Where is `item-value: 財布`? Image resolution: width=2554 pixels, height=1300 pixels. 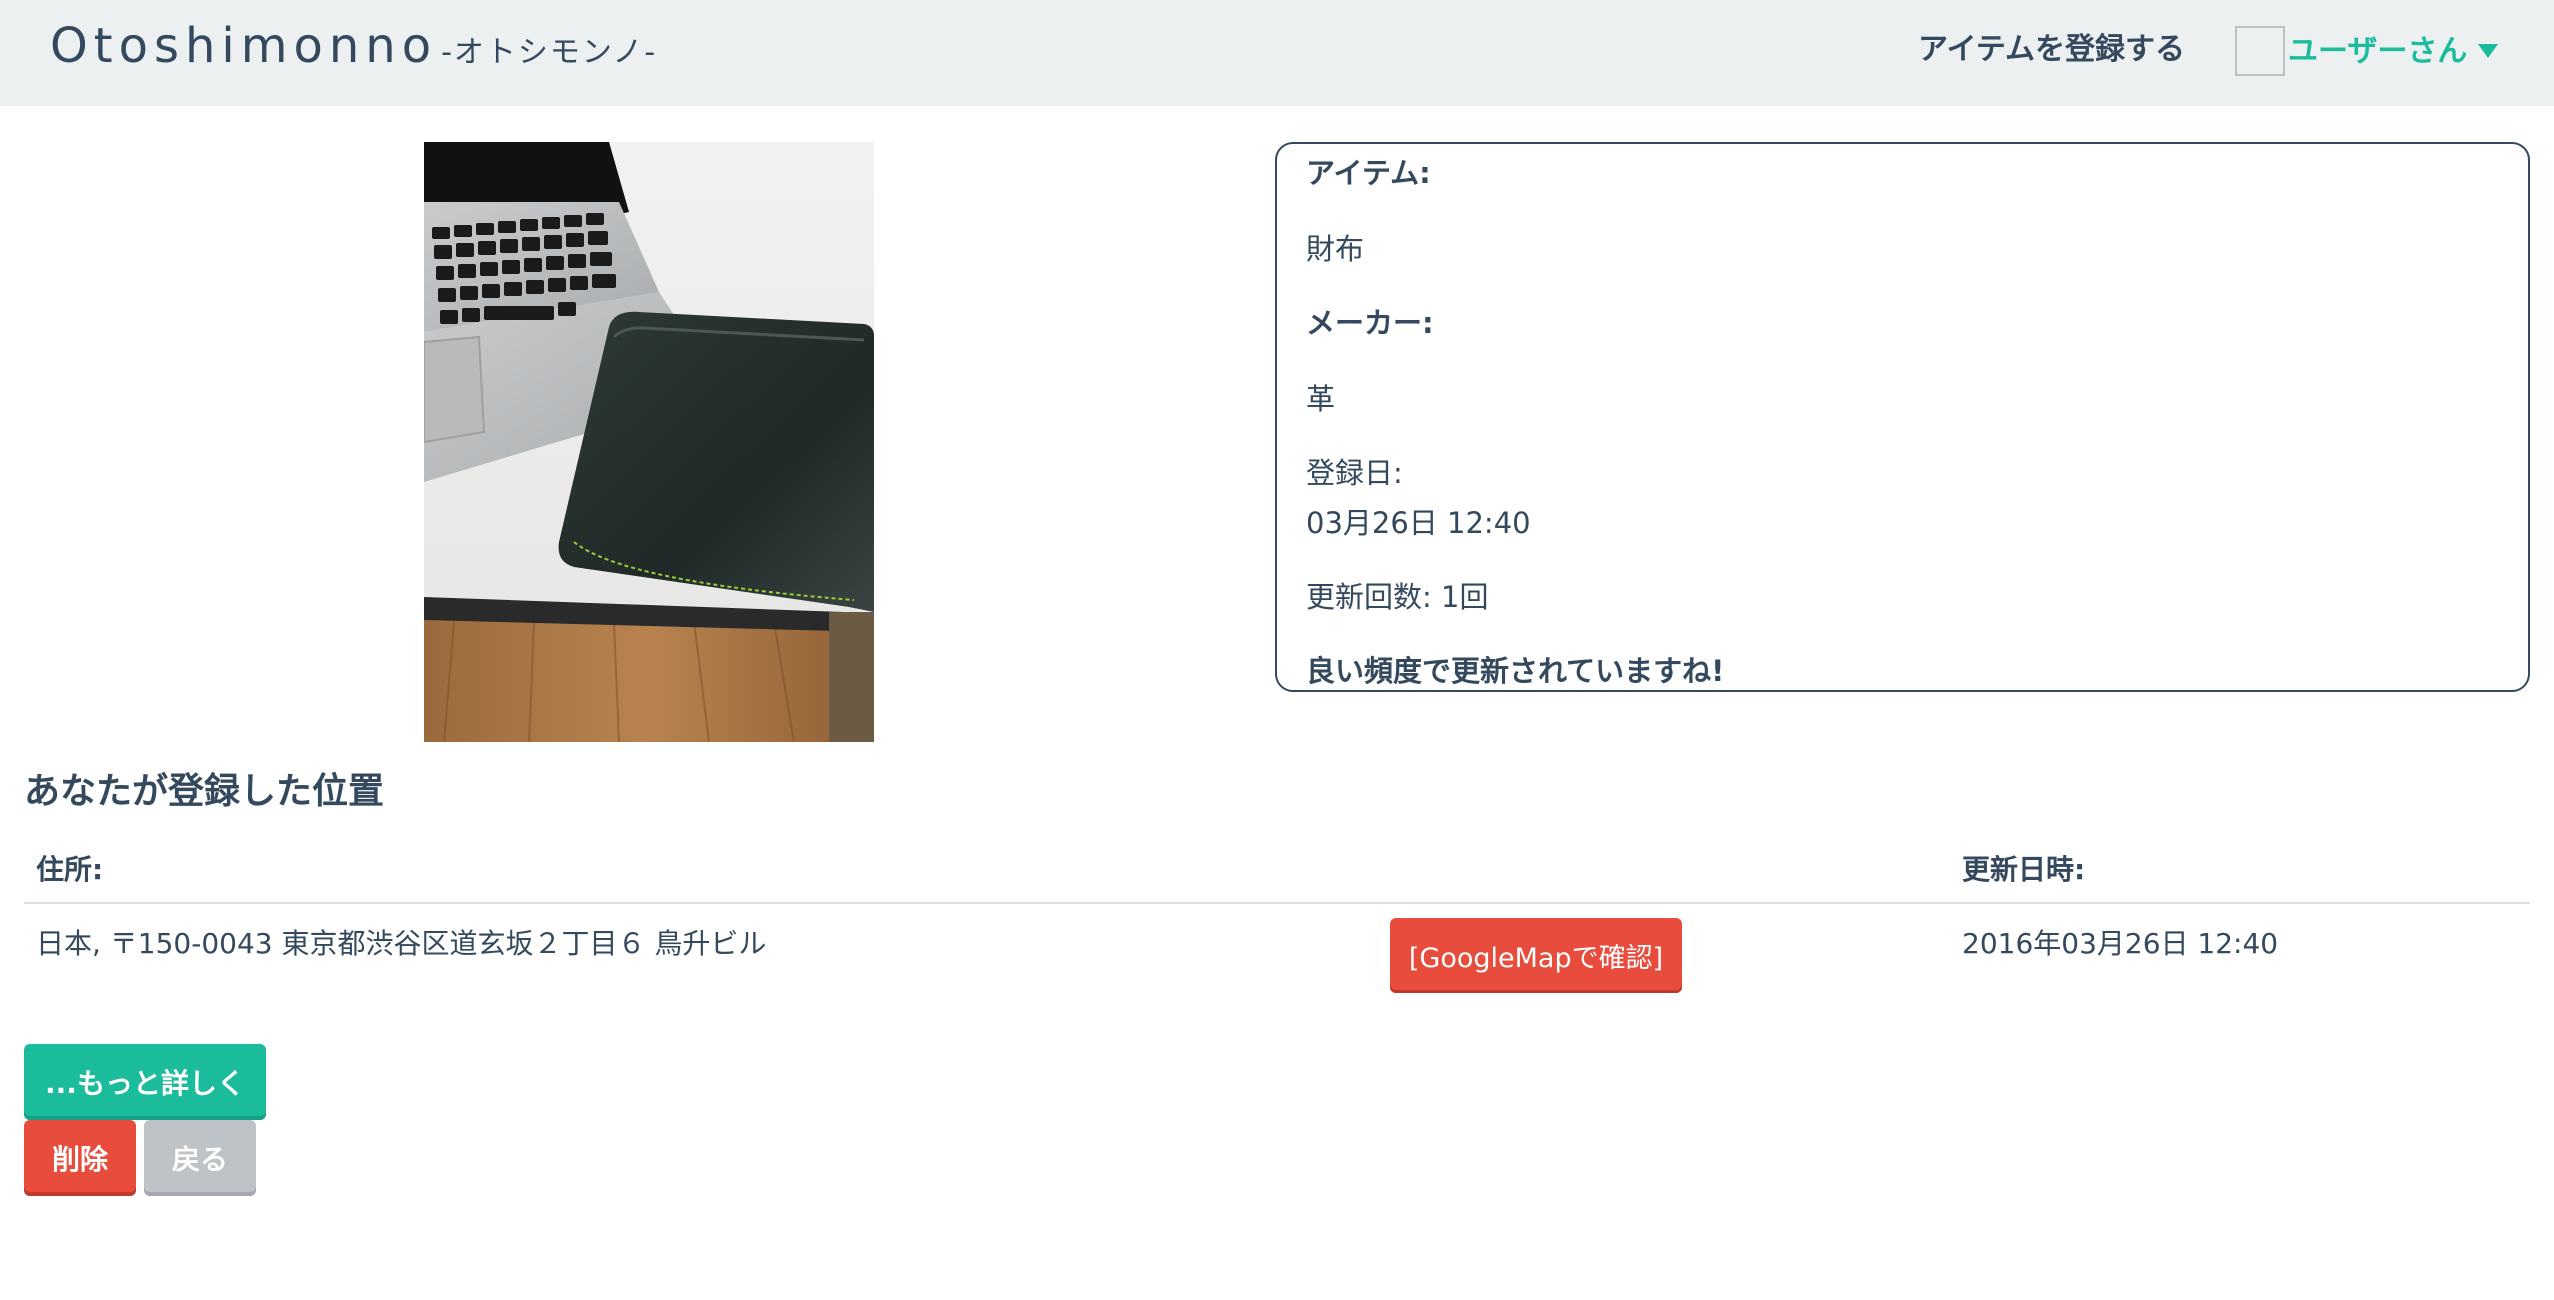 item-value: 財布 is located at coordinates (1335, 249).